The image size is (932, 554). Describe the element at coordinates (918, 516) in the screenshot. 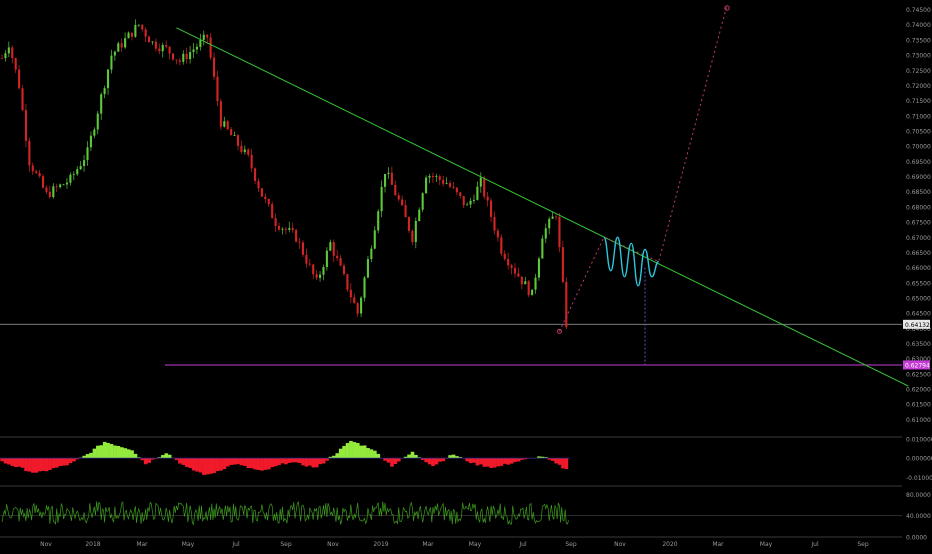

I see `rsi-y-tick-label: 40.0000` at that location.